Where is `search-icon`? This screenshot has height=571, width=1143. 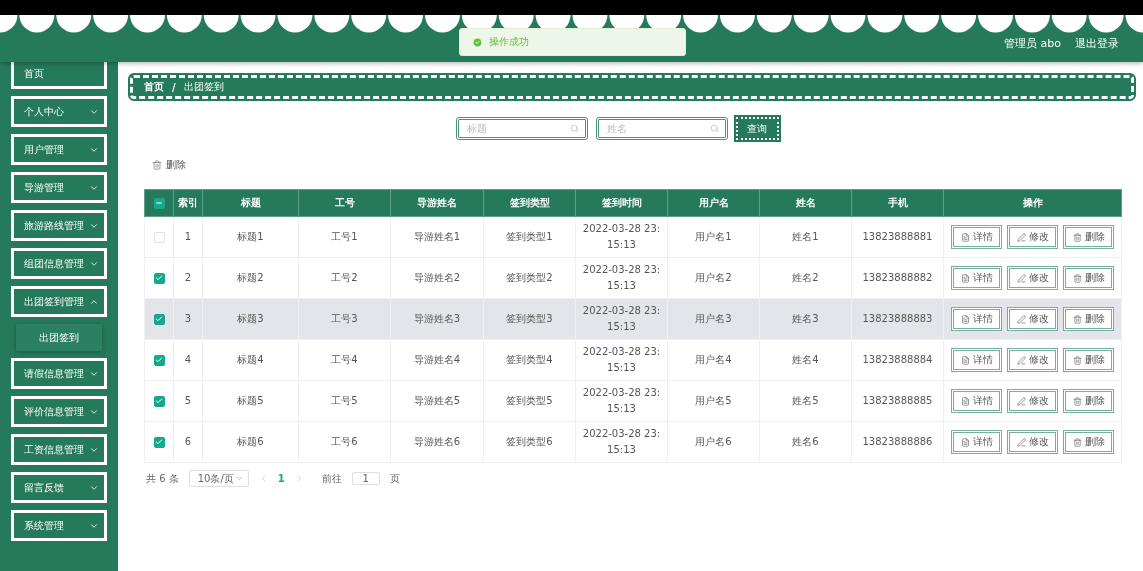 search-icon is located at coordinates (714, 128).